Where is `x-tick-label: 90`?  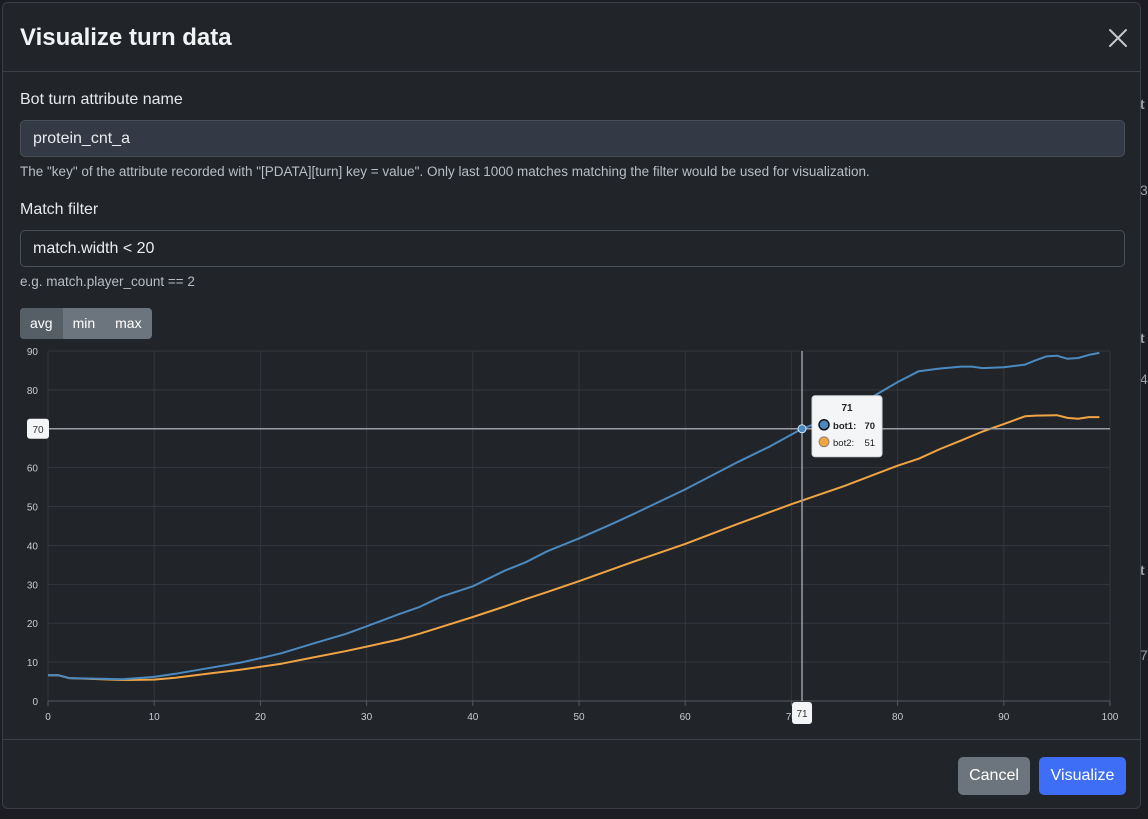
x-tick-label: 90 is located at coordinates (1004, 717).